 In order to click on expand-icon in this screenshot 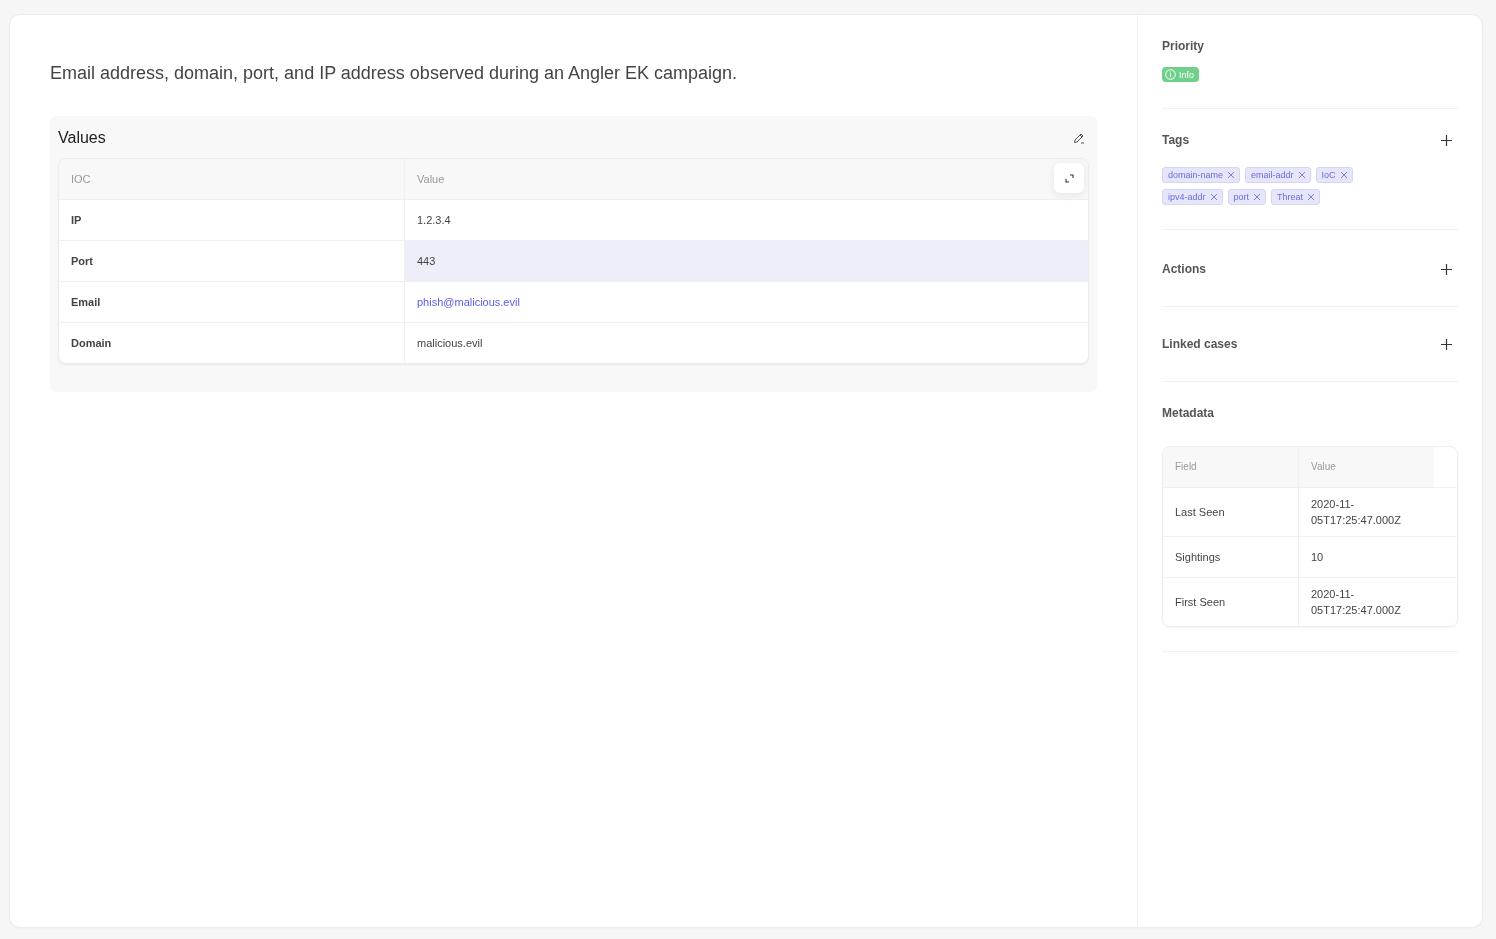, I will do `click(1069, 178)`.